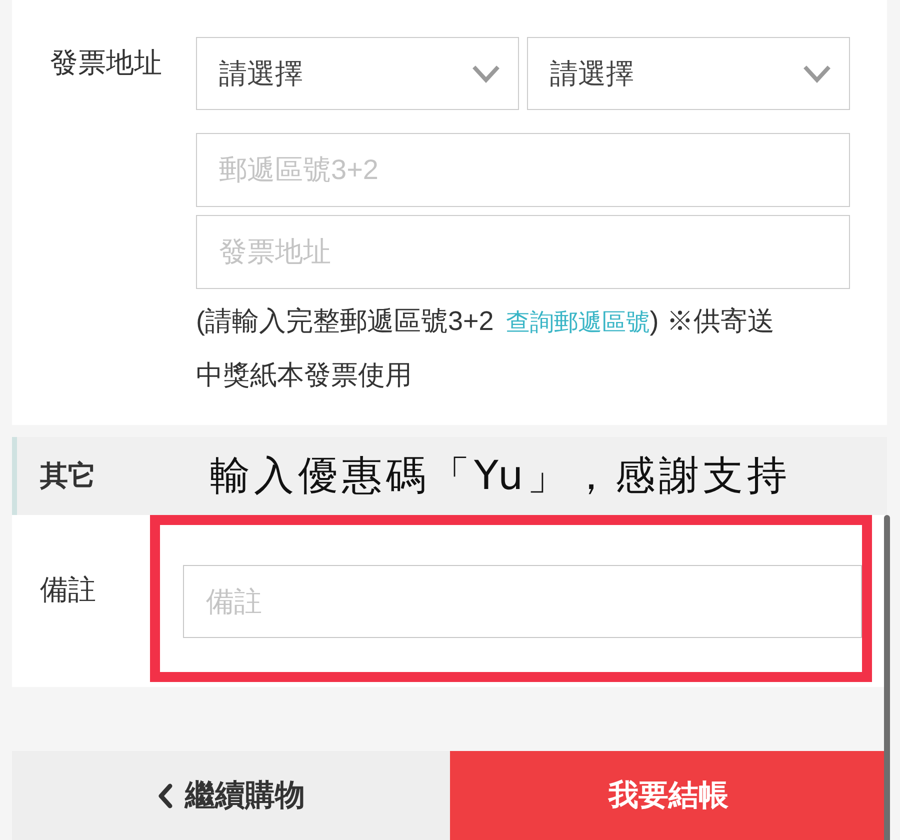 This screenshot has width=900, height=840. What do you see at coordinates (68, 476) in the screenshot?
I see `section-title: 其它` at bounding box center [68, 476].